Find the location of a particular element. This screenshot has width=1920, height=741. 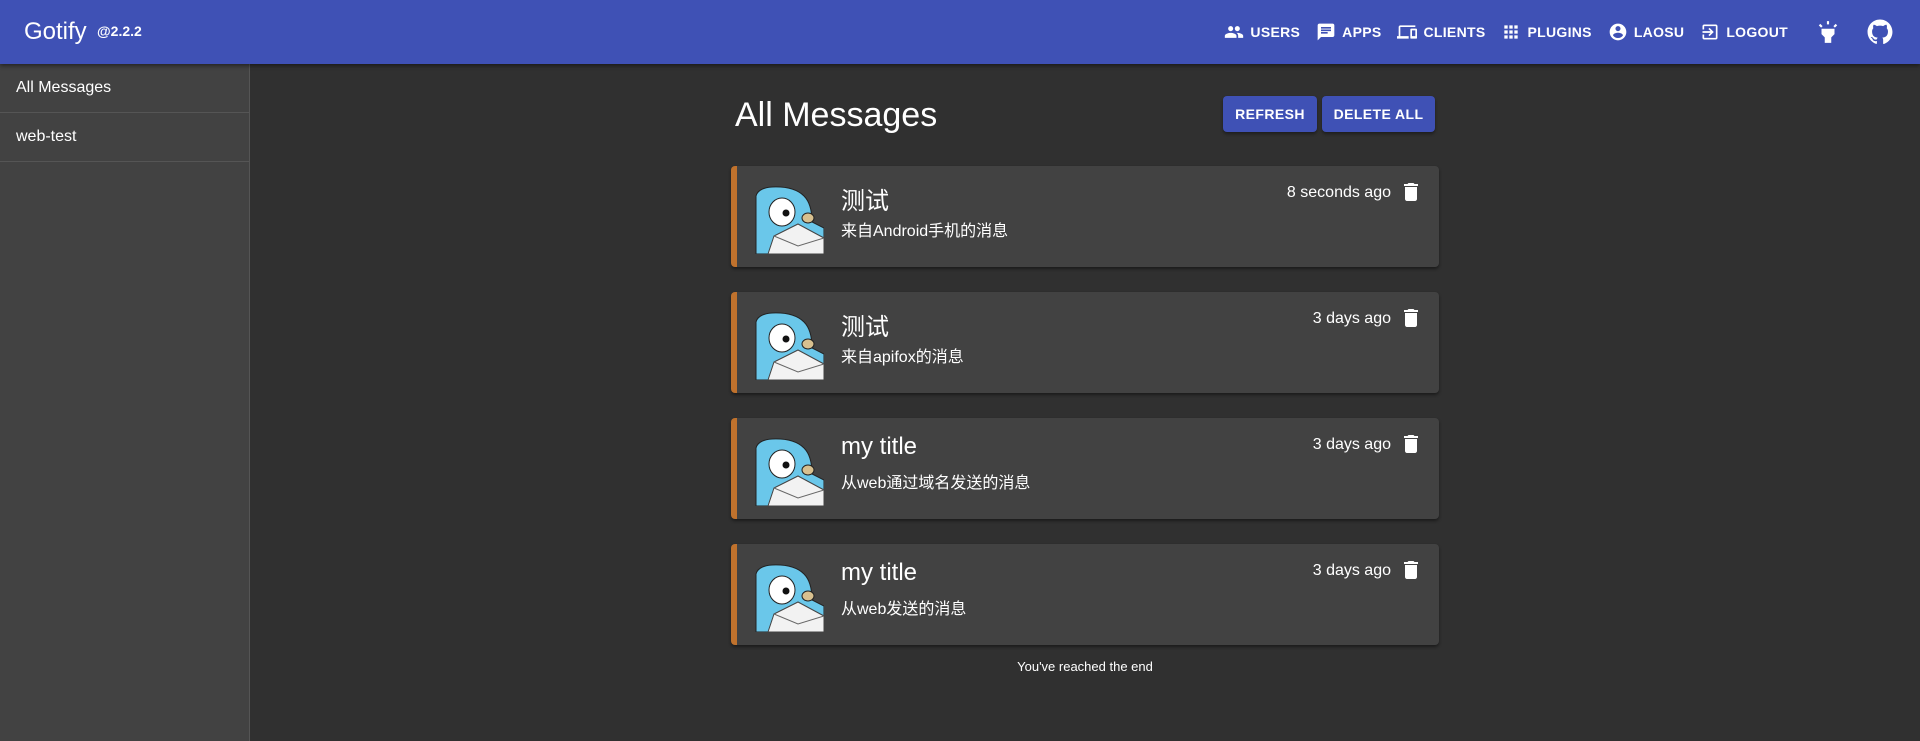

chat-icon is located at coordinates (1326, 32).